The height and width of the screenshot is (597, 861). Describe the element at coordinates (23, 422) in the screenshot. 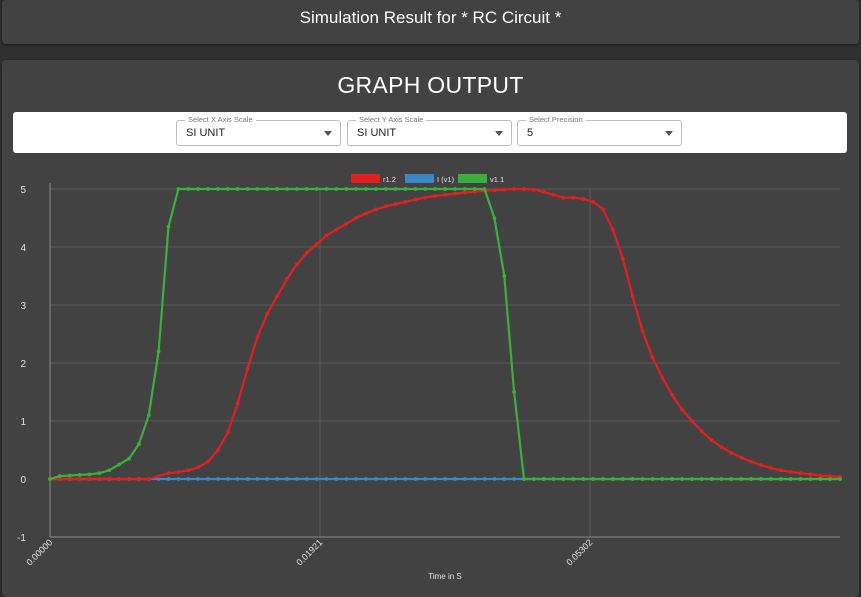

I see `y-tick-label: 1` at that location.